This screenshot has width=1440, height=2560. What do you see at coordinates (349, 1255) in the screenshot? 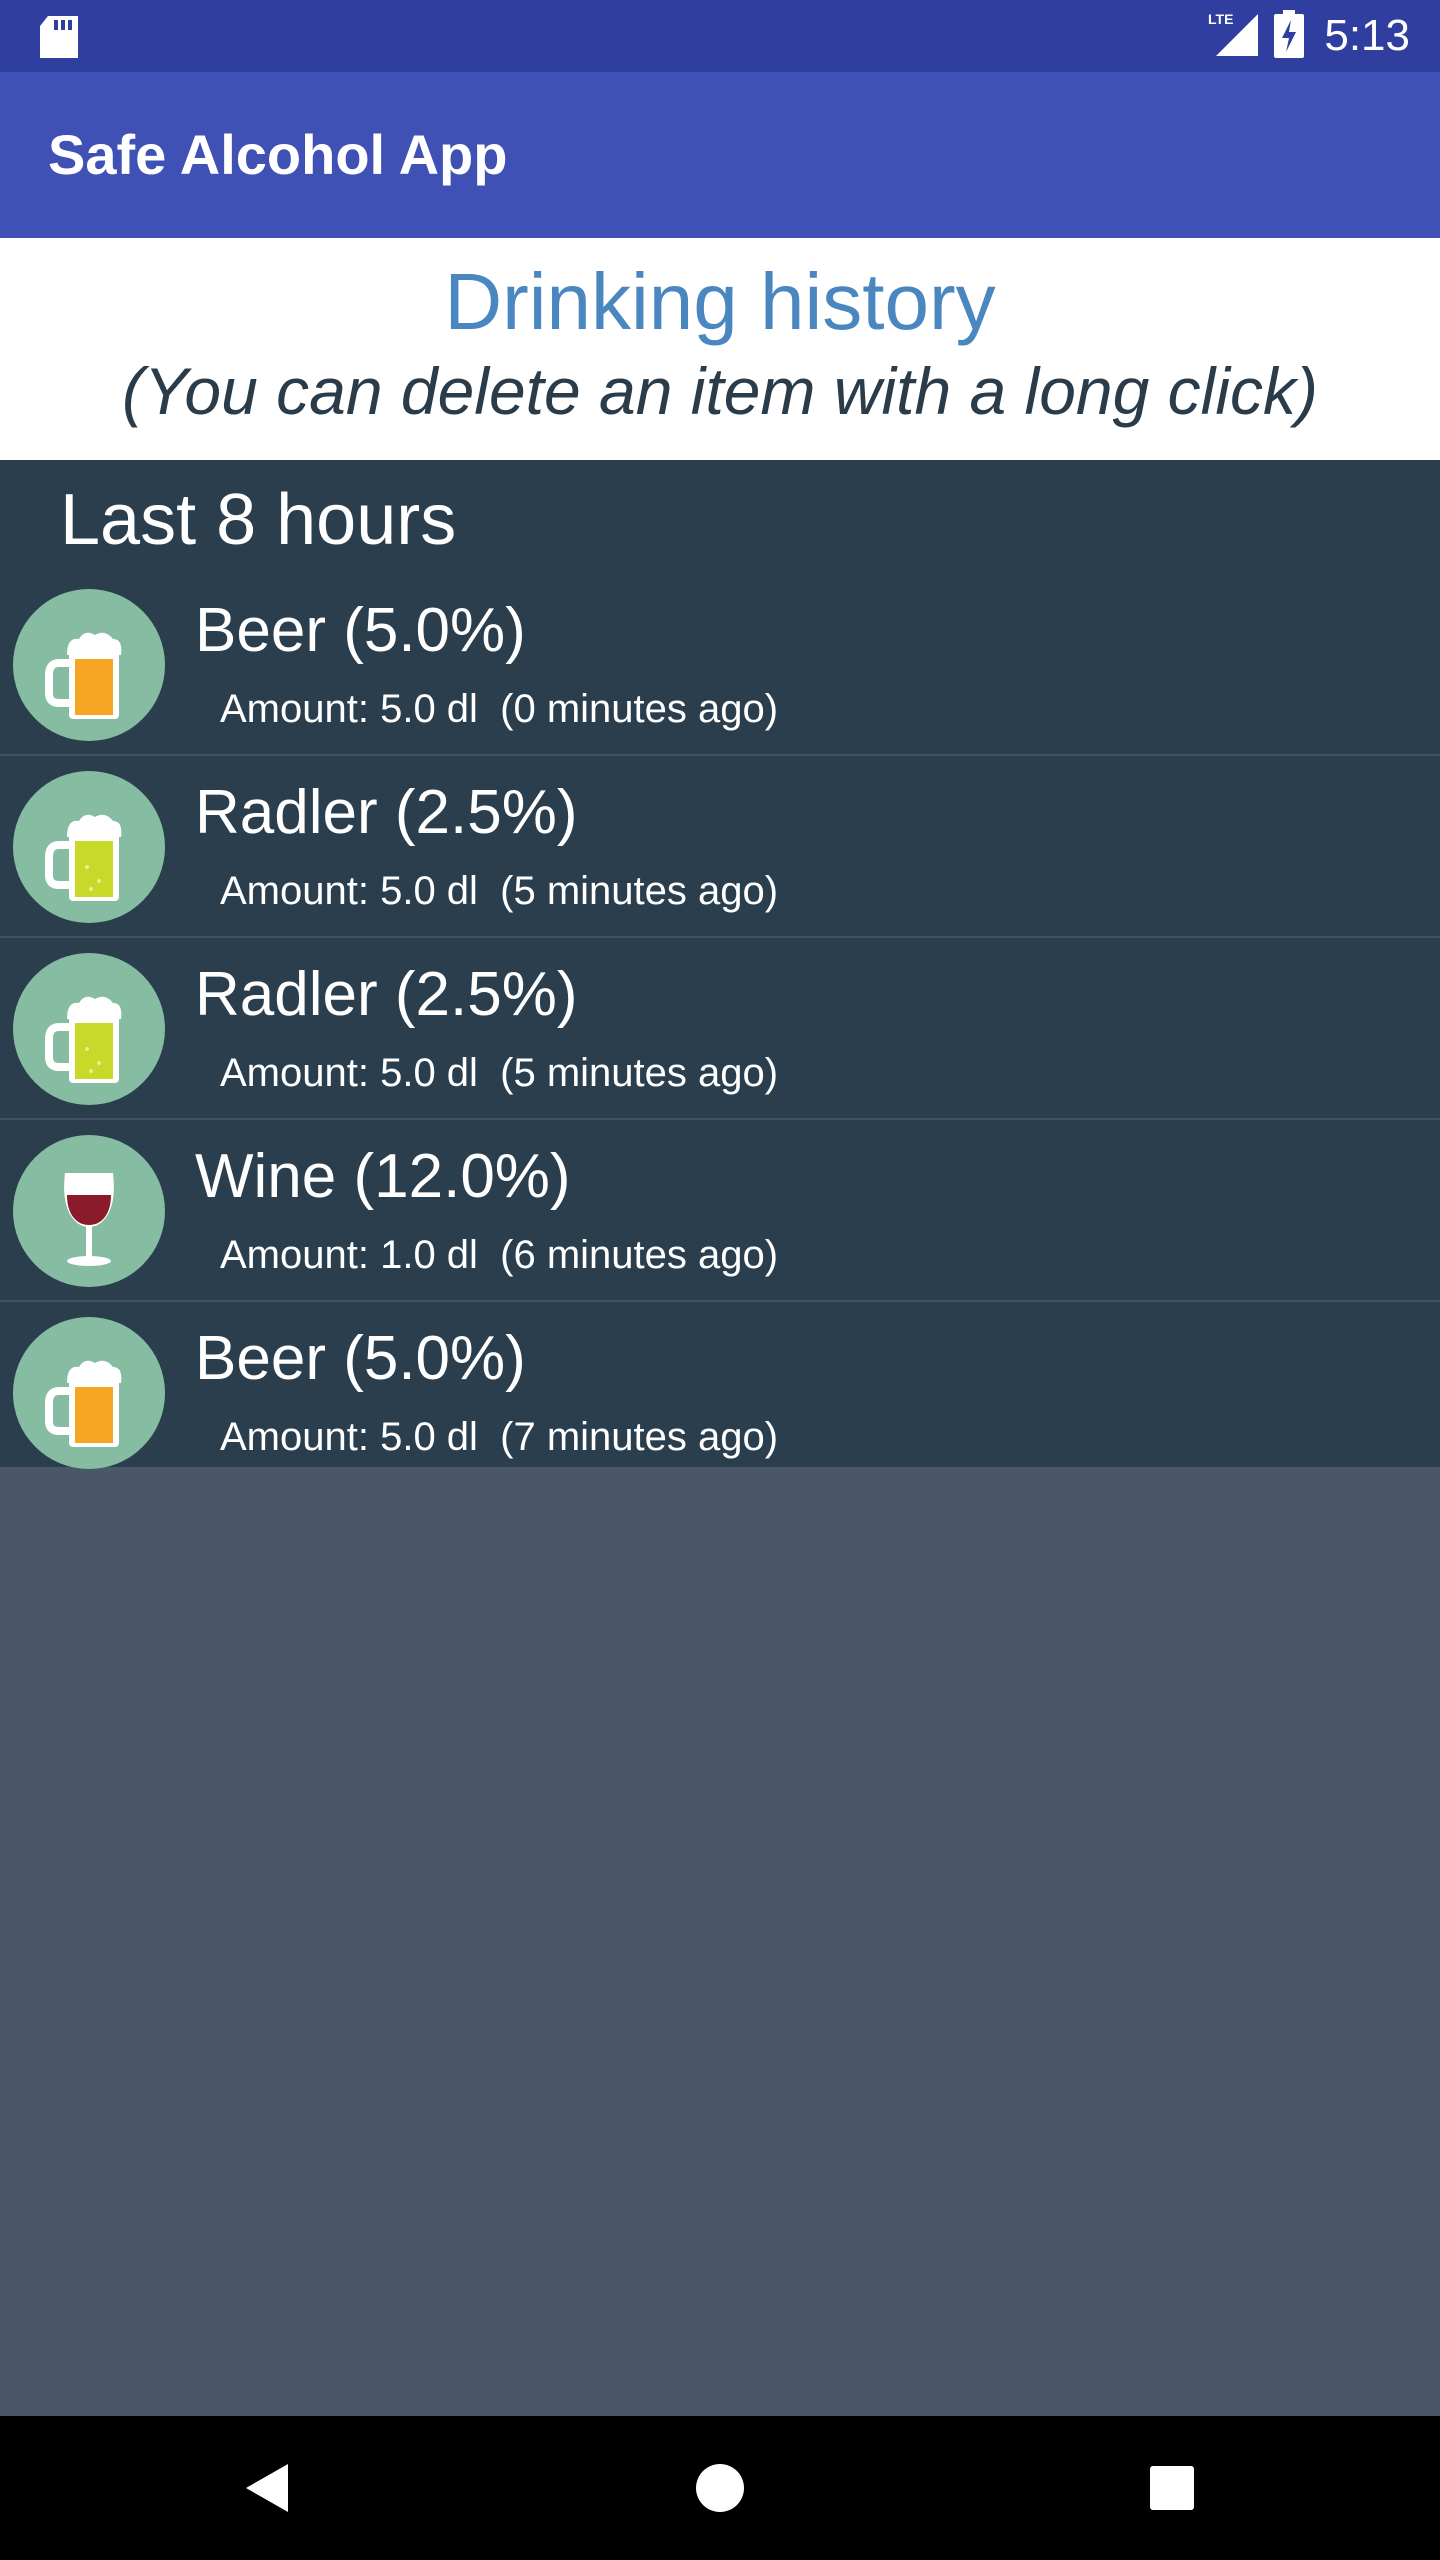
I see `drink-amount: Amount: 1.0 dl` at bounding box center [349, 1255].